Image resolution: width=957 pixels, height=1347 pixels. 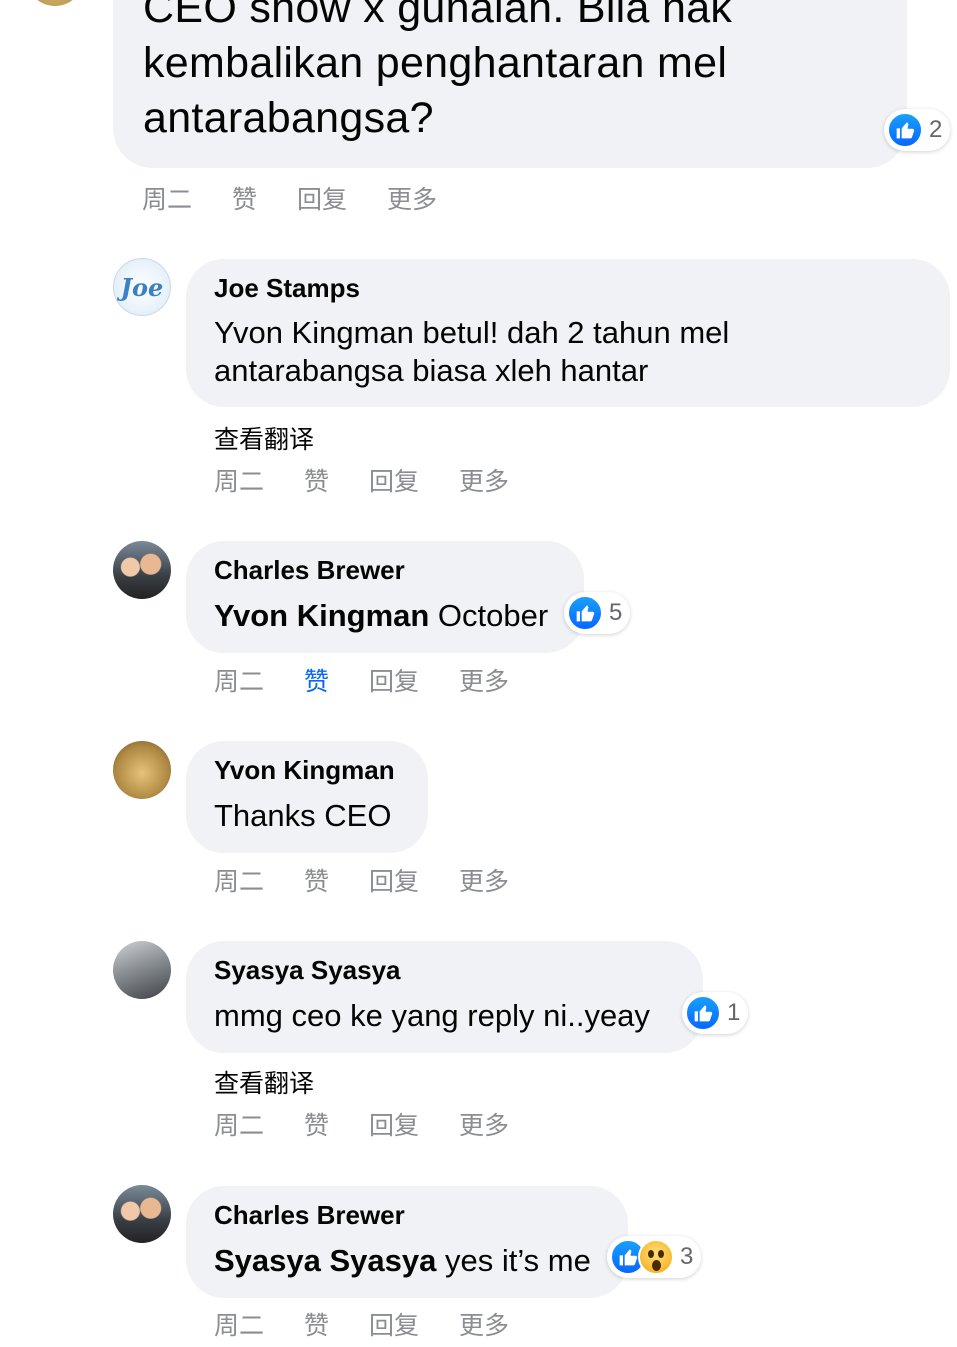 I want to click on avatar-logo-text: Joe, so click(x=142, y=287).